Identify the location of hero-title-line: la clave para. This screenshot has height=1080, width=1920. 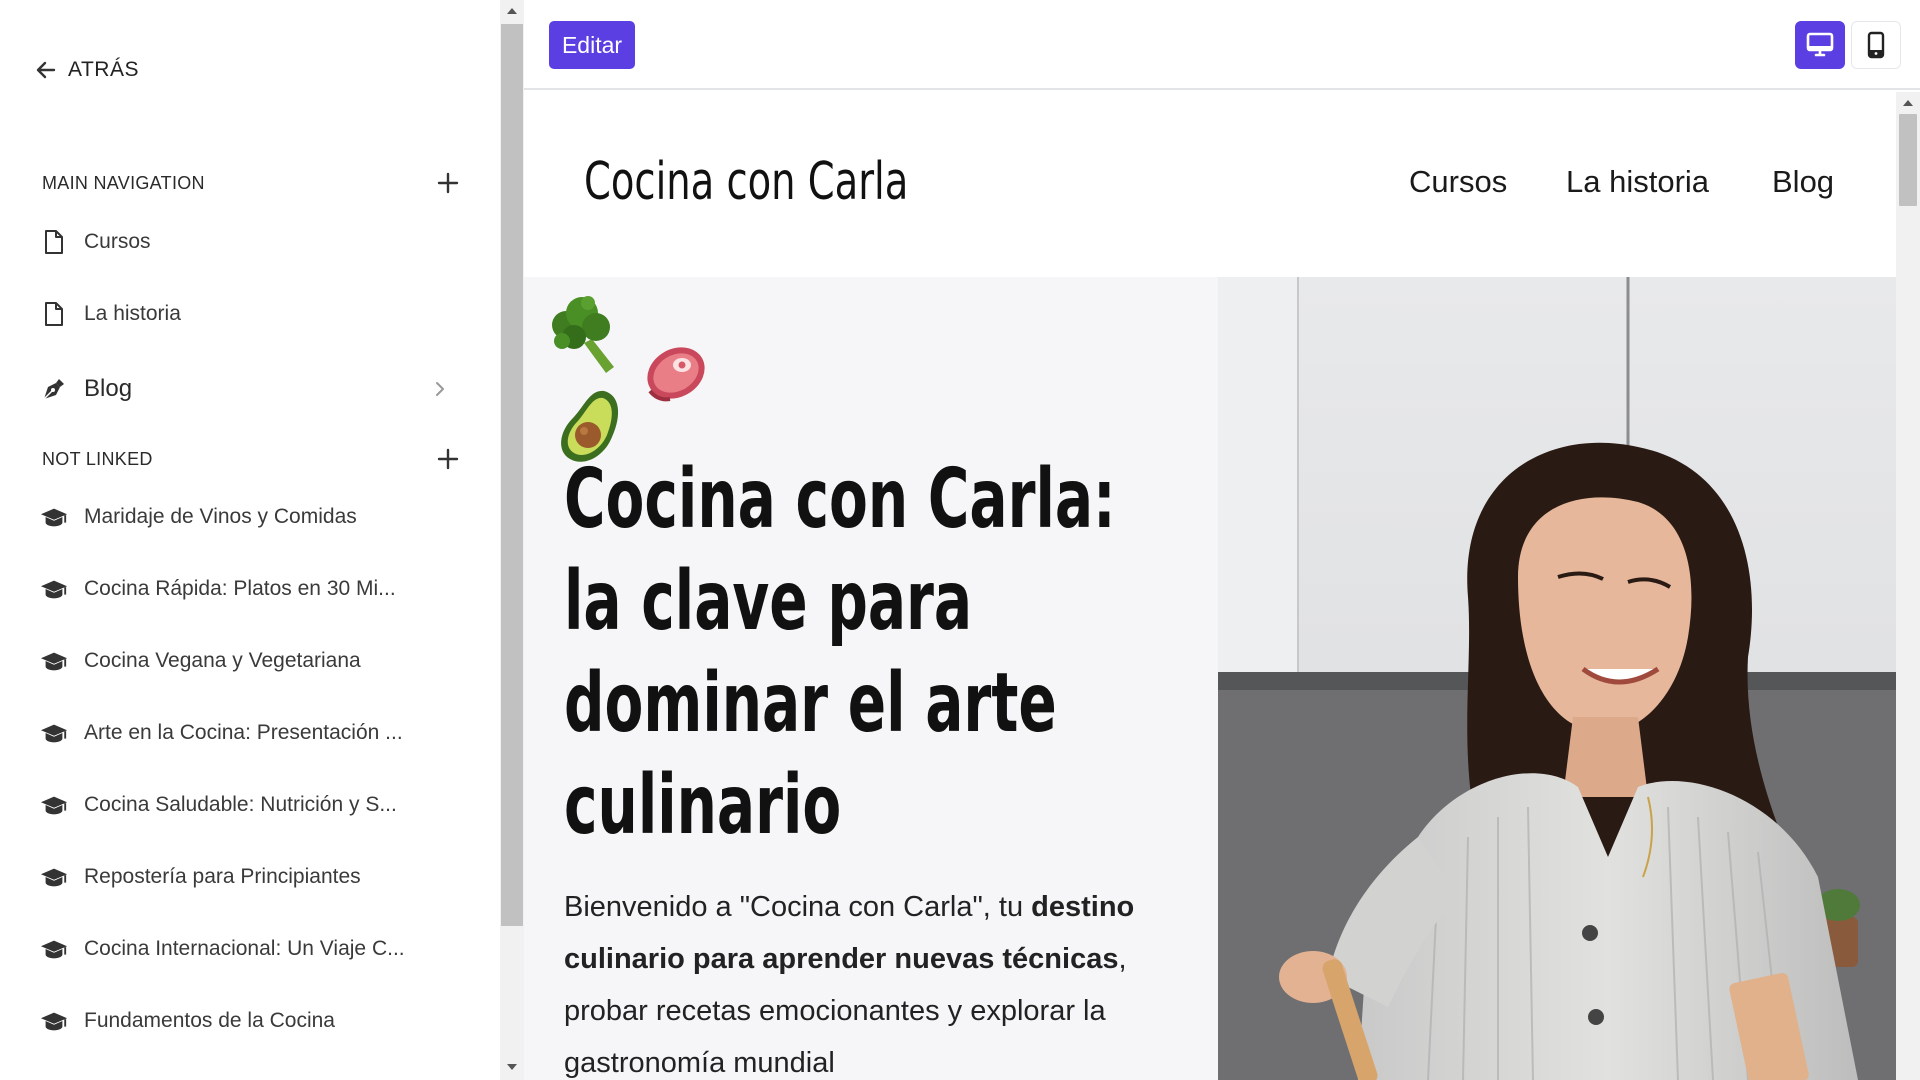
(768, 601).